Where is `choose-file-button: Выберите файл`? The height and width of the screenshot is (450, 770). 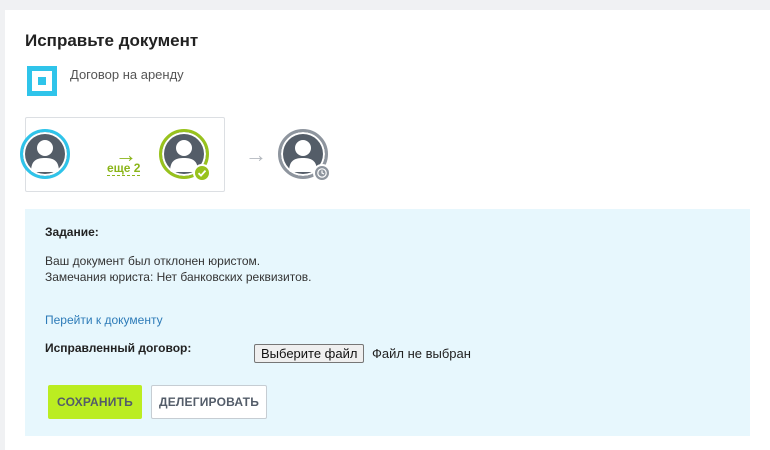 choose-file-button: Выберите файл is located at coordinates (309, 353).